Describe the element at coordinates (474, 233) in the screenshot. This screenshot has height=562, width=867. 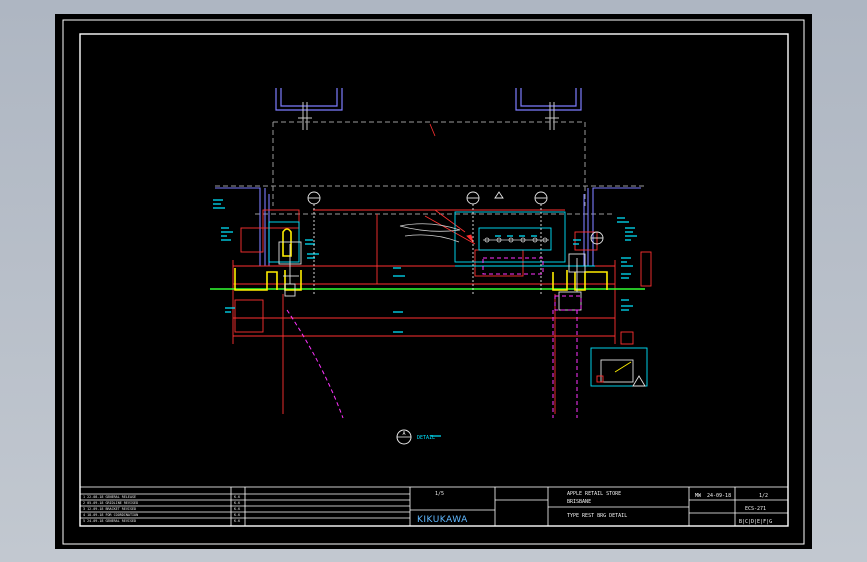
I see `central-spring-detail` at that location.